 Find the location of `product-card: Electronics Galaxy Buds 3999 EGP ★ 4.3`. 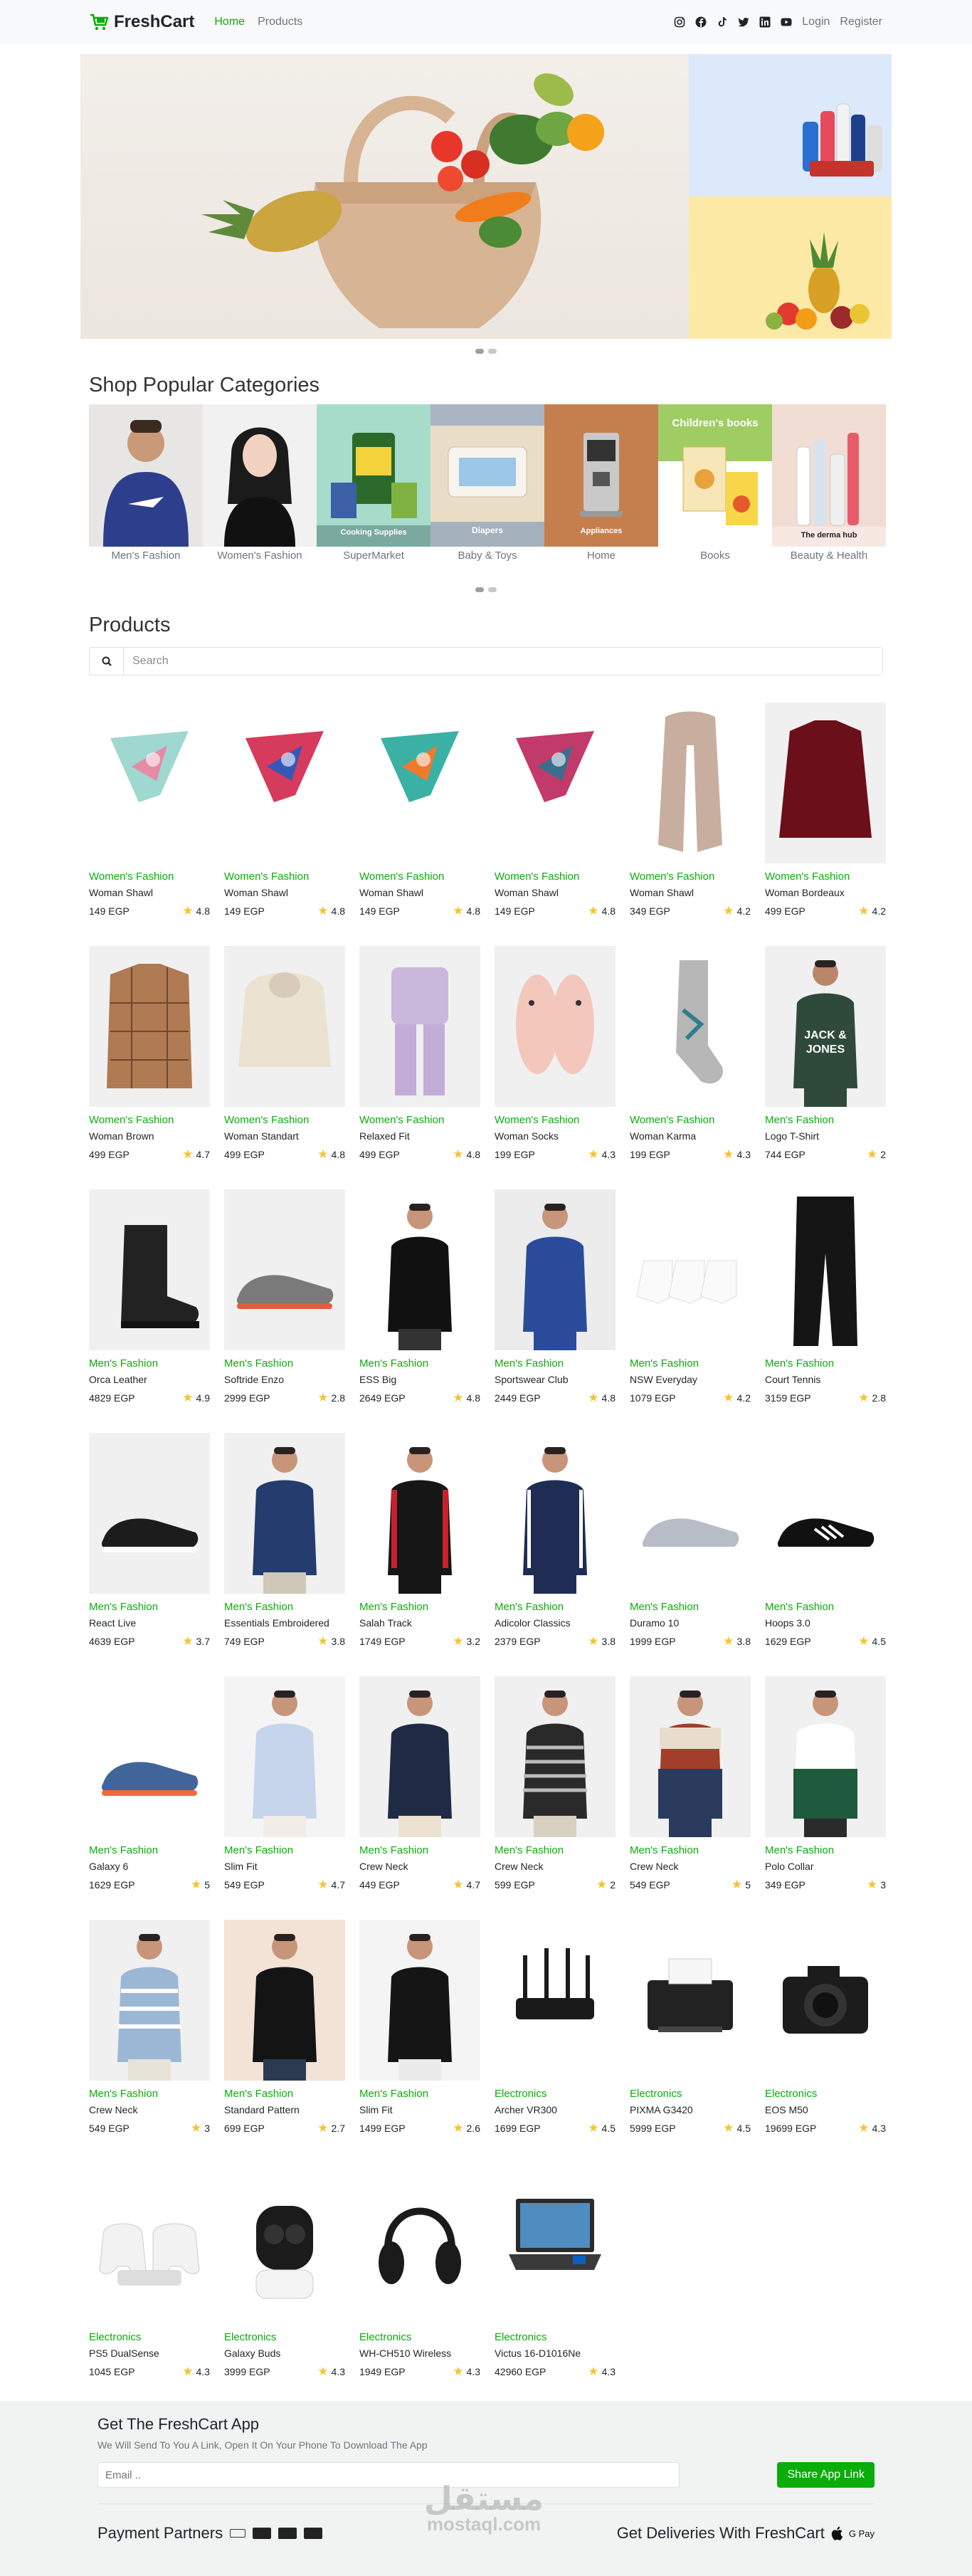

product-card: Electronics Galaxy Buds 3999 EGP ★ 4.3 is located at coordinates (284, 2274).